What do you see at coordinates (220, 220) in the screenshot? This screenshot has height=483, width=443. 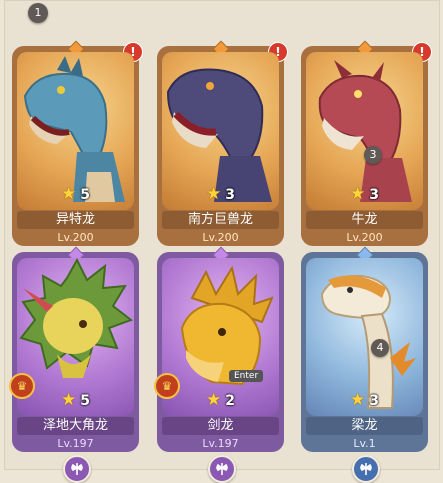 I see `dino-name: 南方巨兽龙` at bounding box center [220, 220].